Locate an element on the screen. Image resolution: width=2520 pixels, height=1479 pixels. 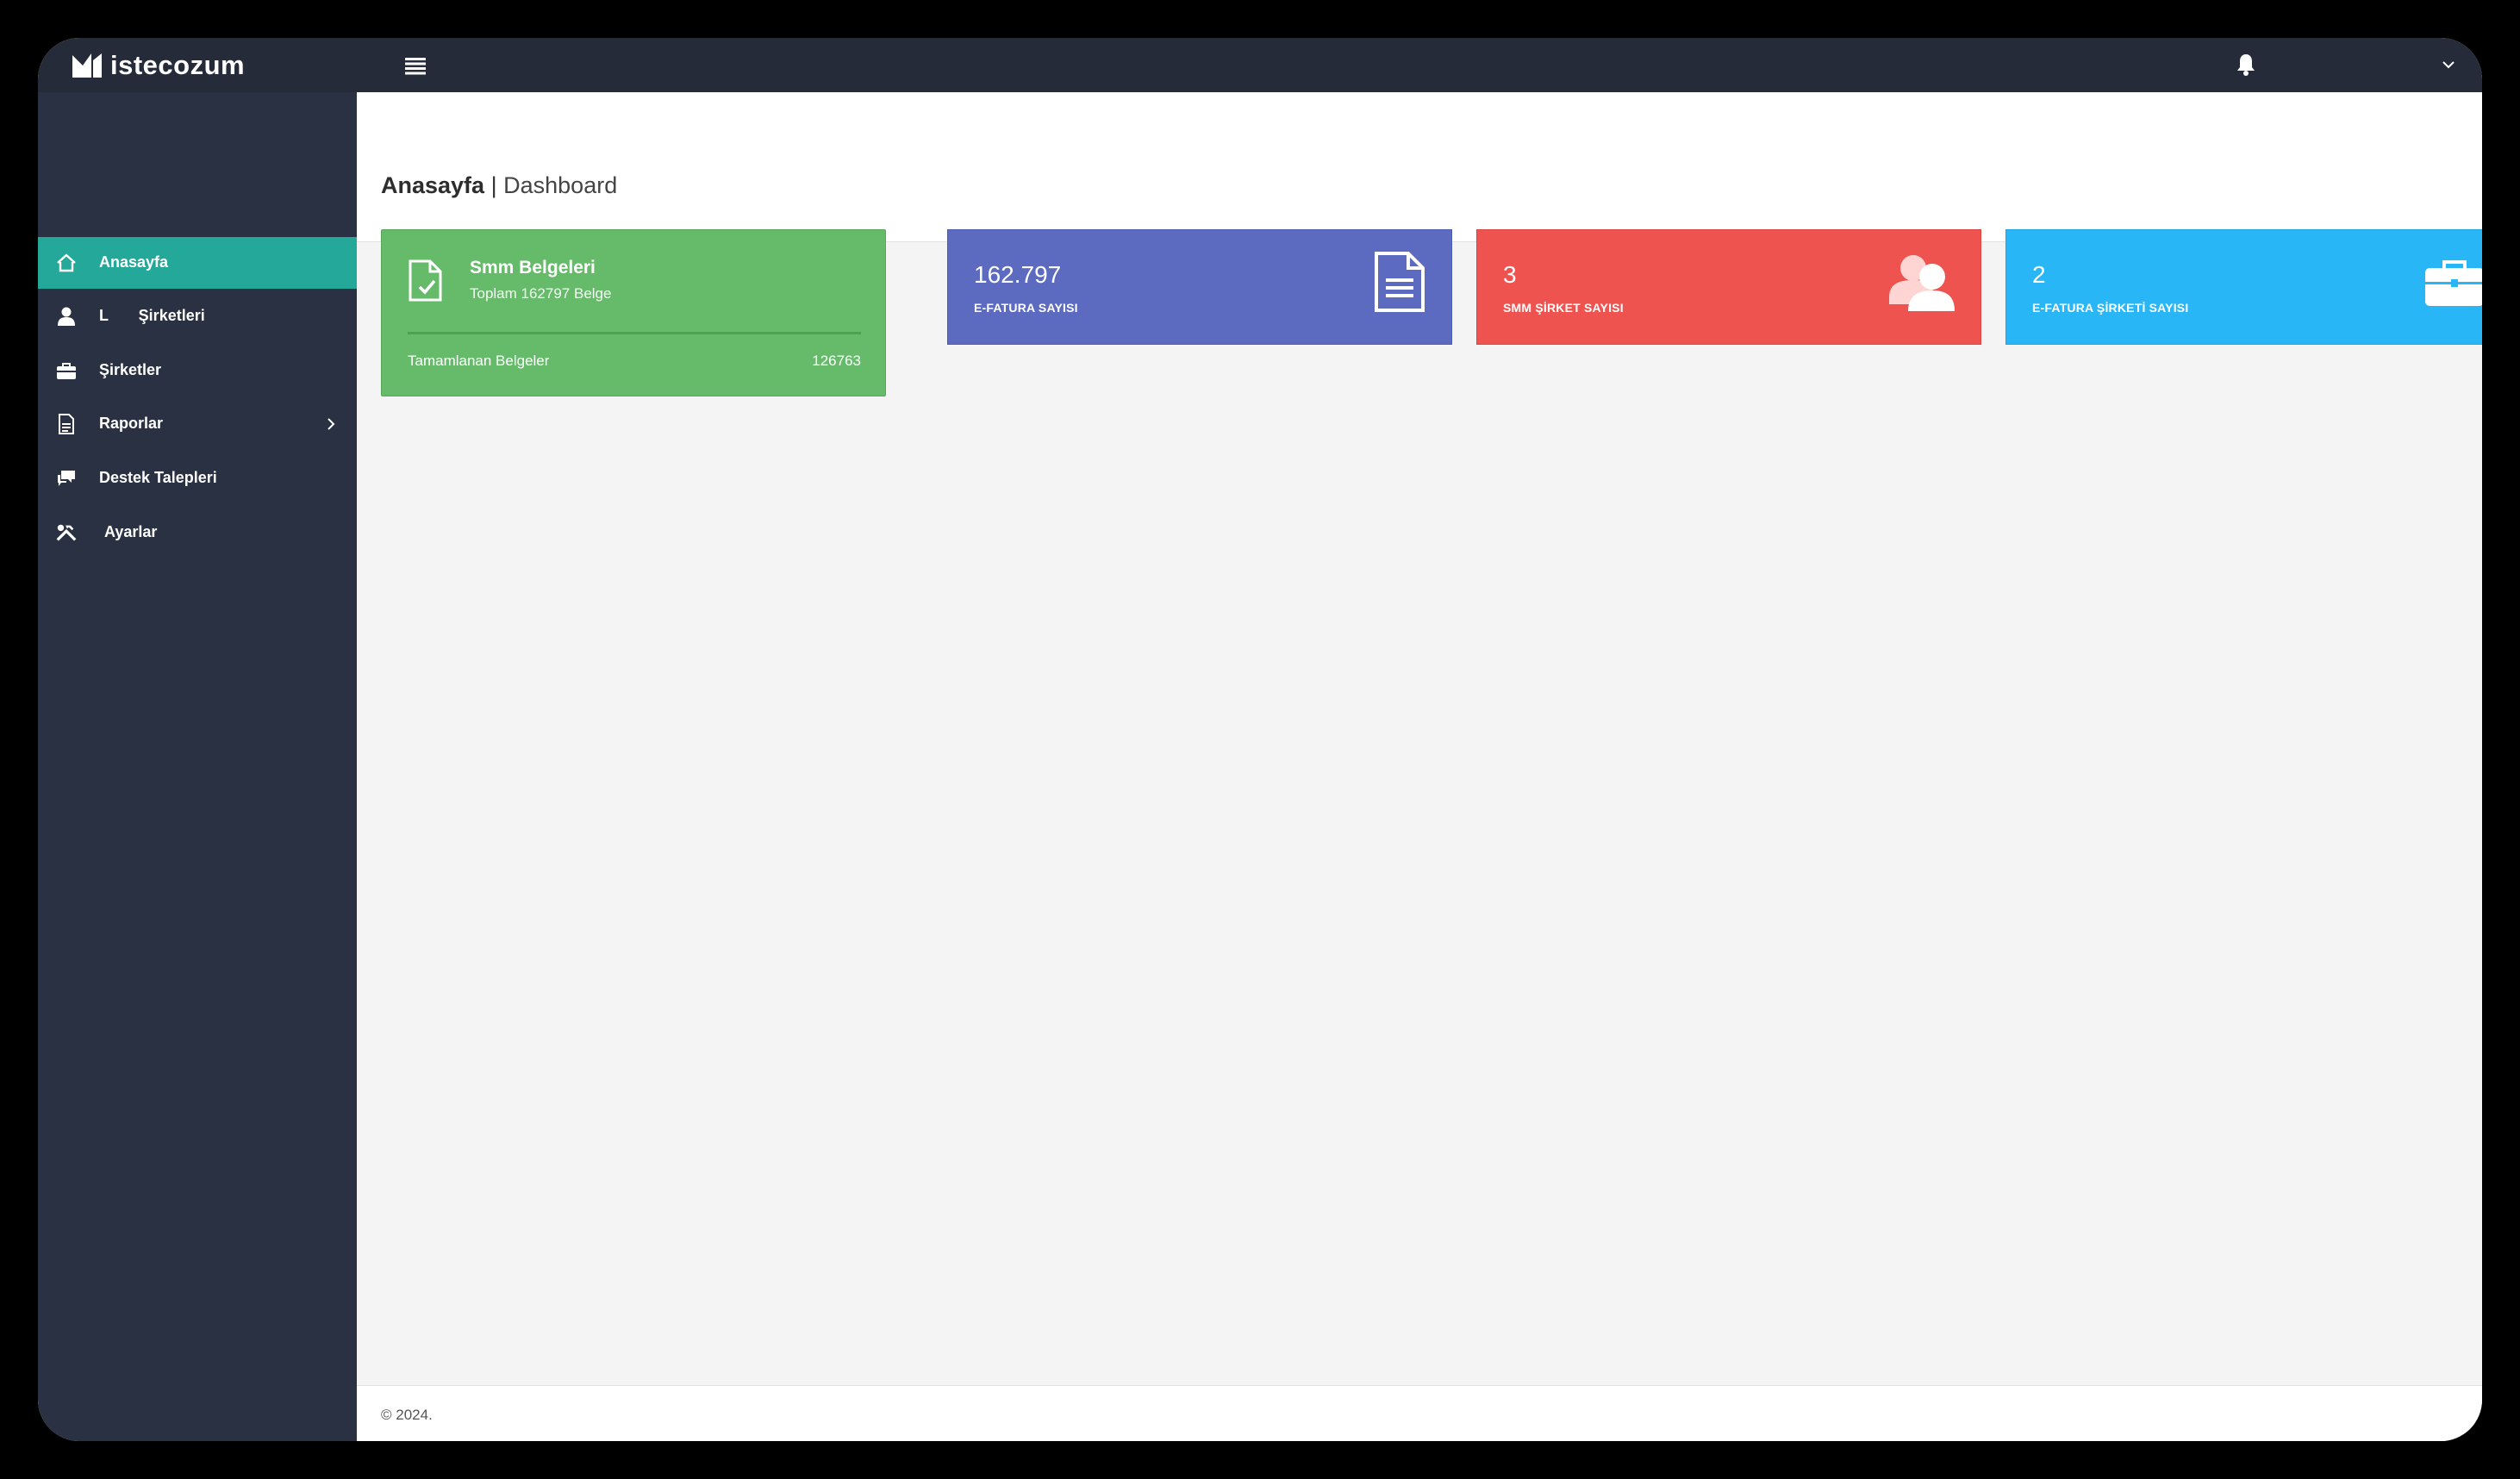
page-subtitle: Dashboard is located at coordinates (560, 185).